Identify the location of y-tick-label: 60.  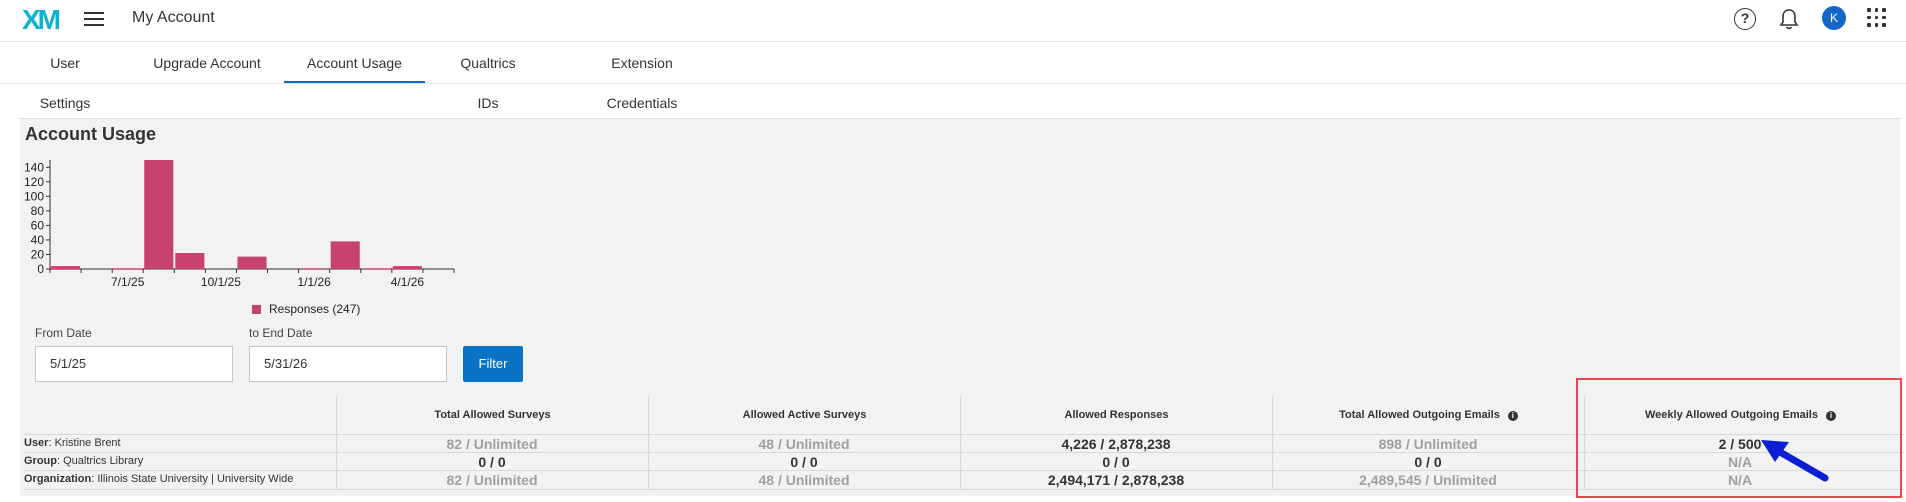
(38, 225).